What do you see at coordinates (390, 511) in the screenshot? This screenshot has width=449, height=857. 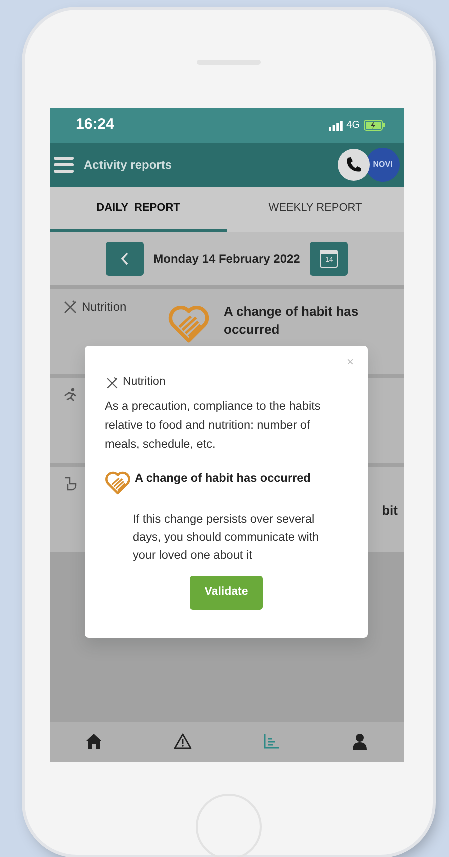 I see `status-text: bit` at bounding box center [390, 511].